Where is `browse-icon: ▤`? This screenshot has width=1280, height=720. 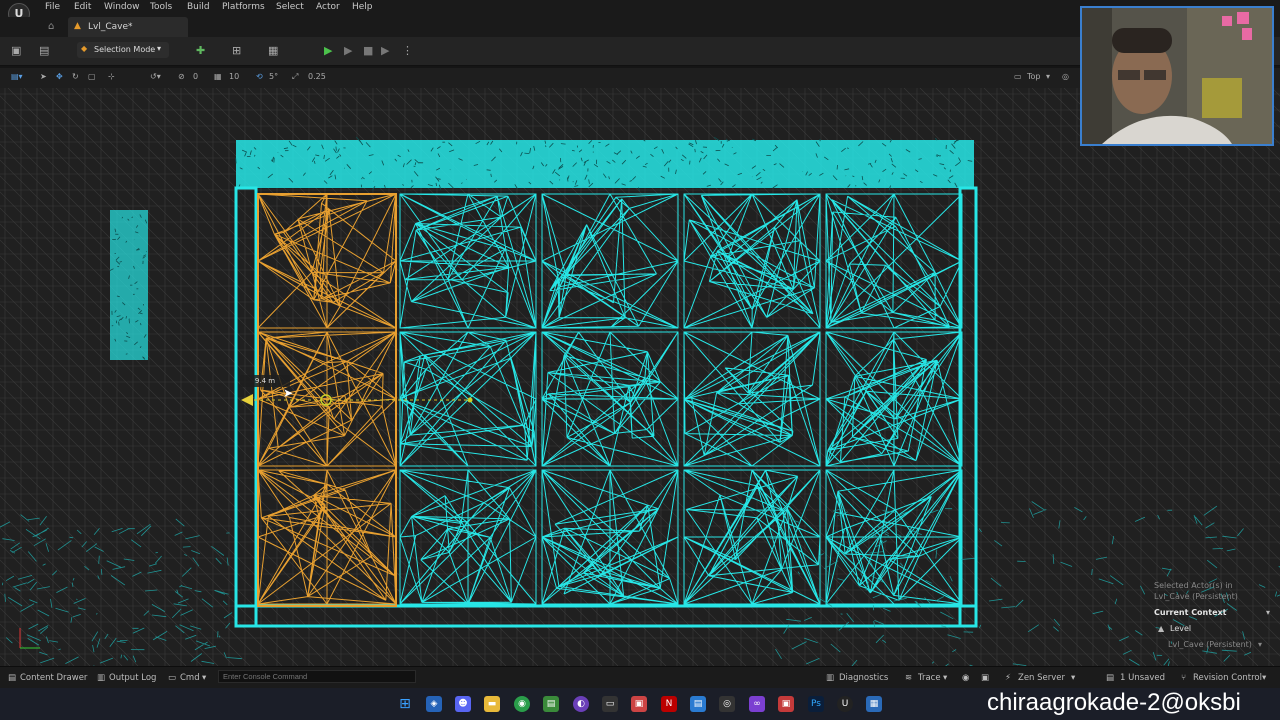
browse-icon: ▤ is located at coordinates (44, 50).